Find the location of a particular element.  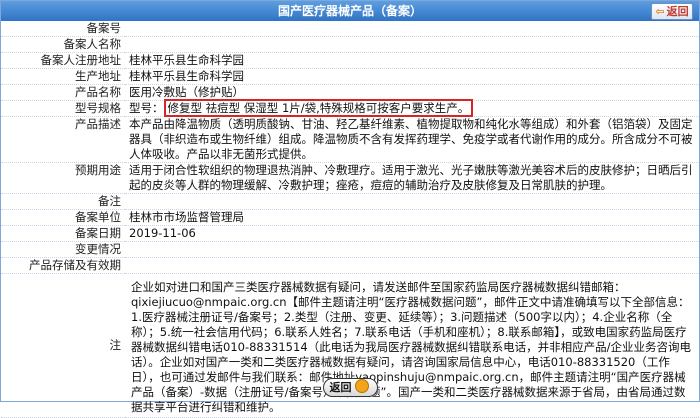

back-button-top: ⇦ 返回 is located at coordinates (672, 11).